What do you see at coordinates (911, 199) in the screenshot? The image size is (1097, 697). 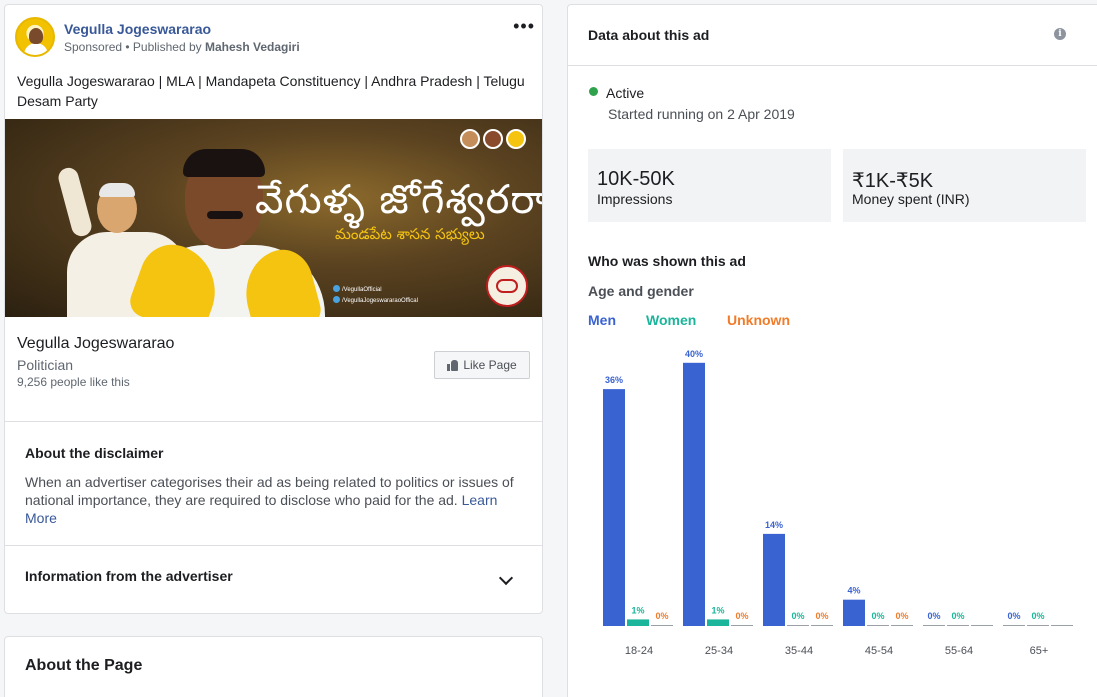 I see `money-spent-label: Money spent (INR)` at bounding box center [911, 199].